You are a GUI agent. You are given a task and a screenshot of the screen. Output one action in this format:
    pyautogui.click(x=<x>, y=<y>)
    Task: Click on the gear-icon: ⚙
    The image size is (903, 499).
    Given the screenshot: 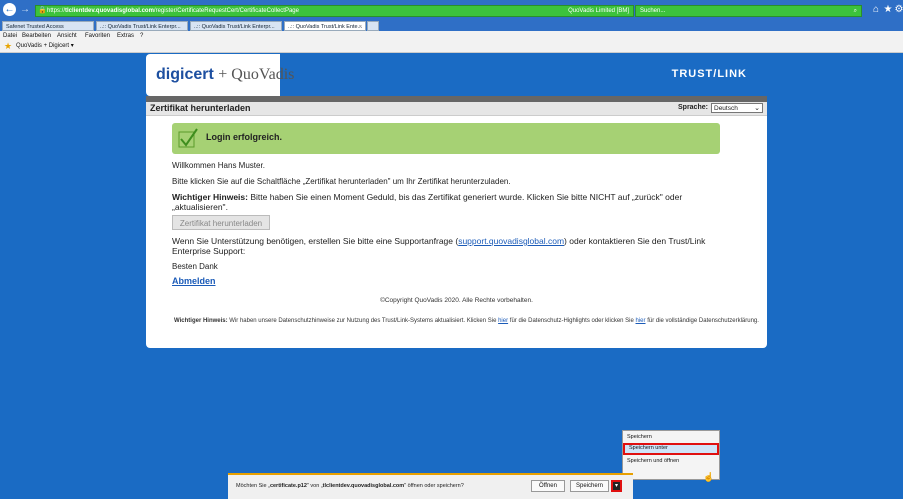 What is the action you would take?
    pyautogui.click(x=898, y=9)
    